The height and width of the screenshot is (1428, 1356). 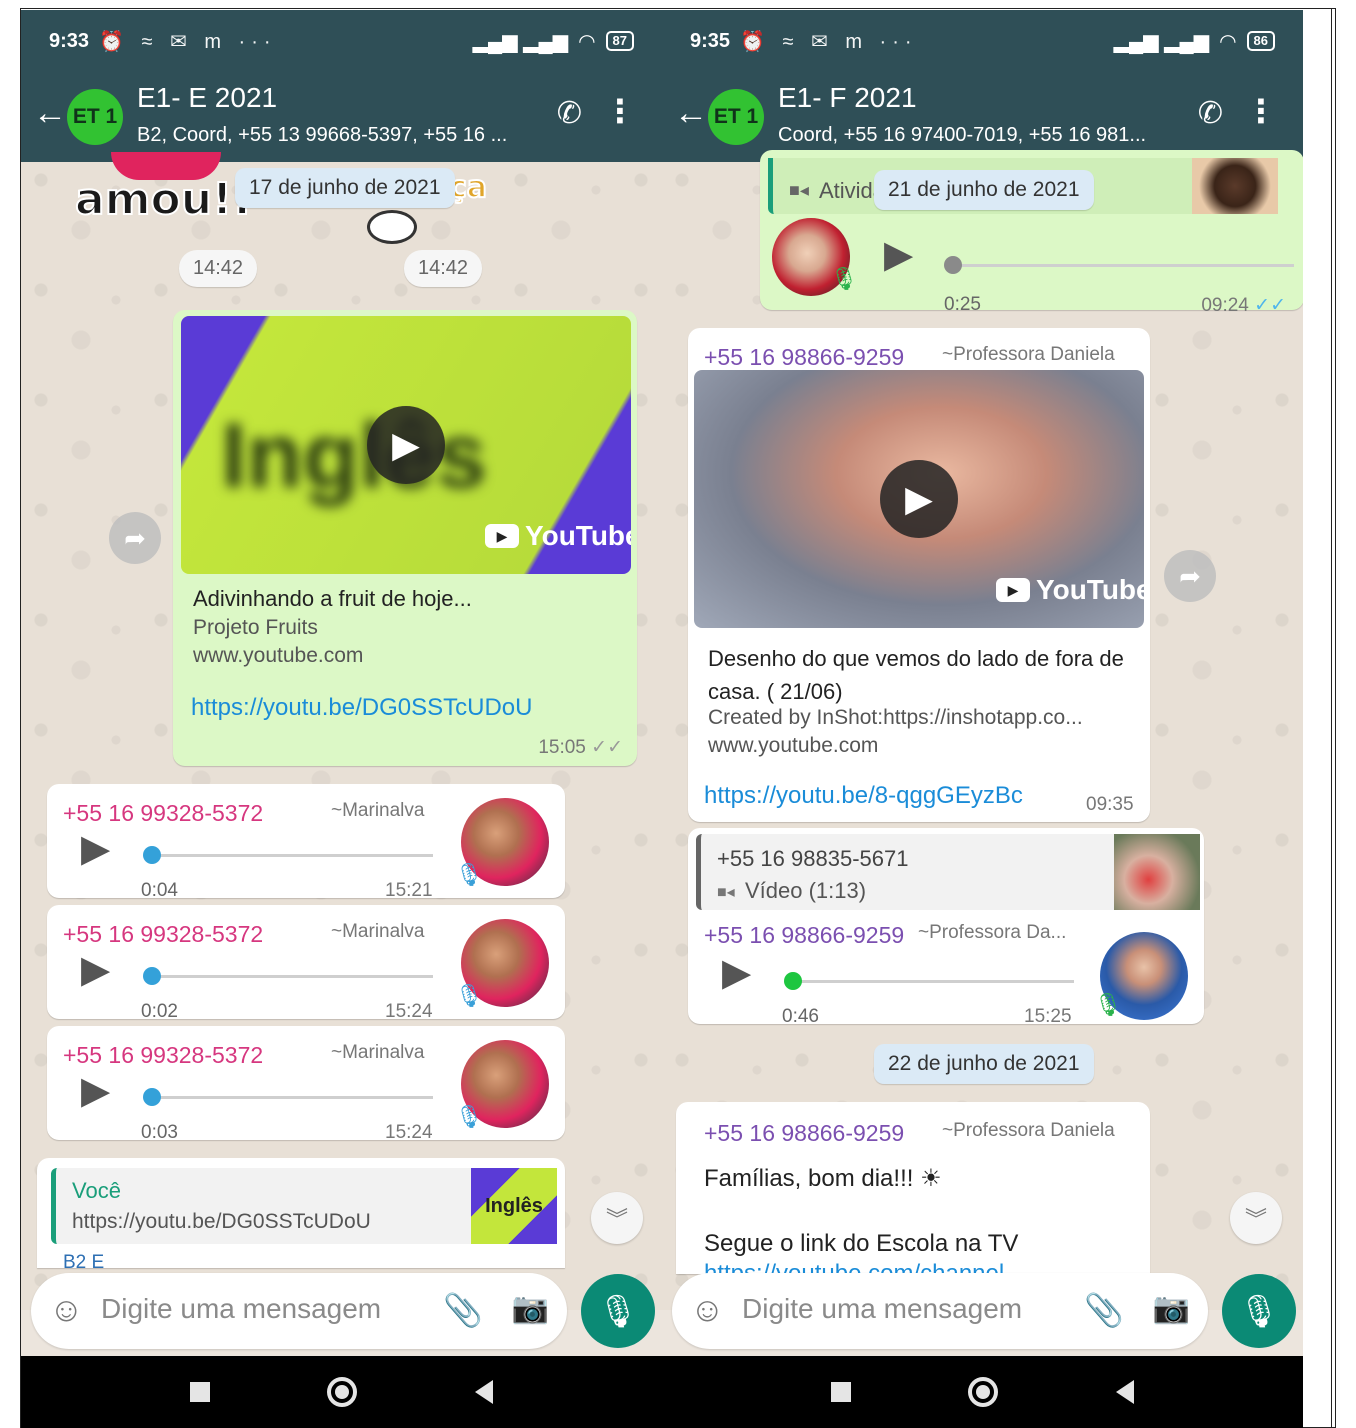 I want to click on youtube-logo: ▶ YouTube, so click(x=558, y=536).